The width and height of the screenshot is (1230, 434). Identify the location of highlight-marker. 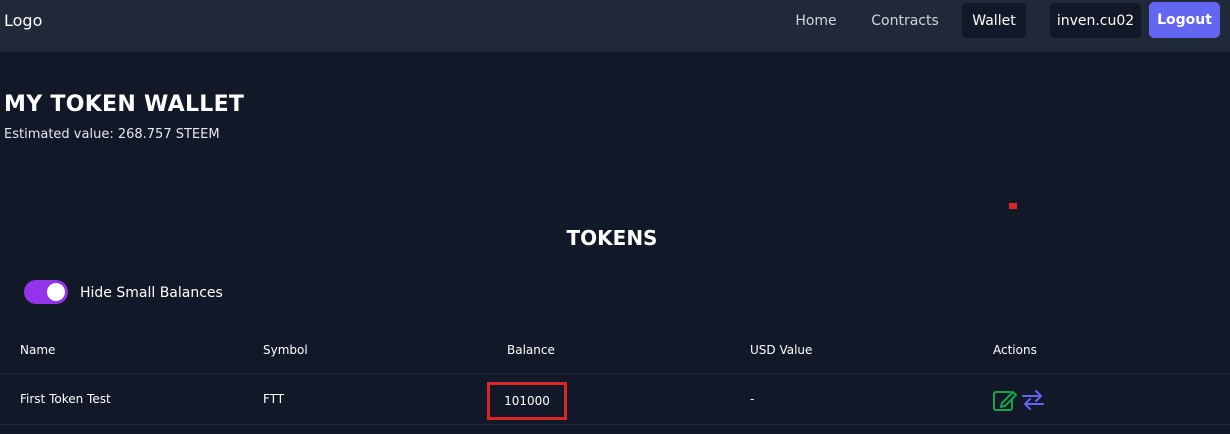
(1013, 206).